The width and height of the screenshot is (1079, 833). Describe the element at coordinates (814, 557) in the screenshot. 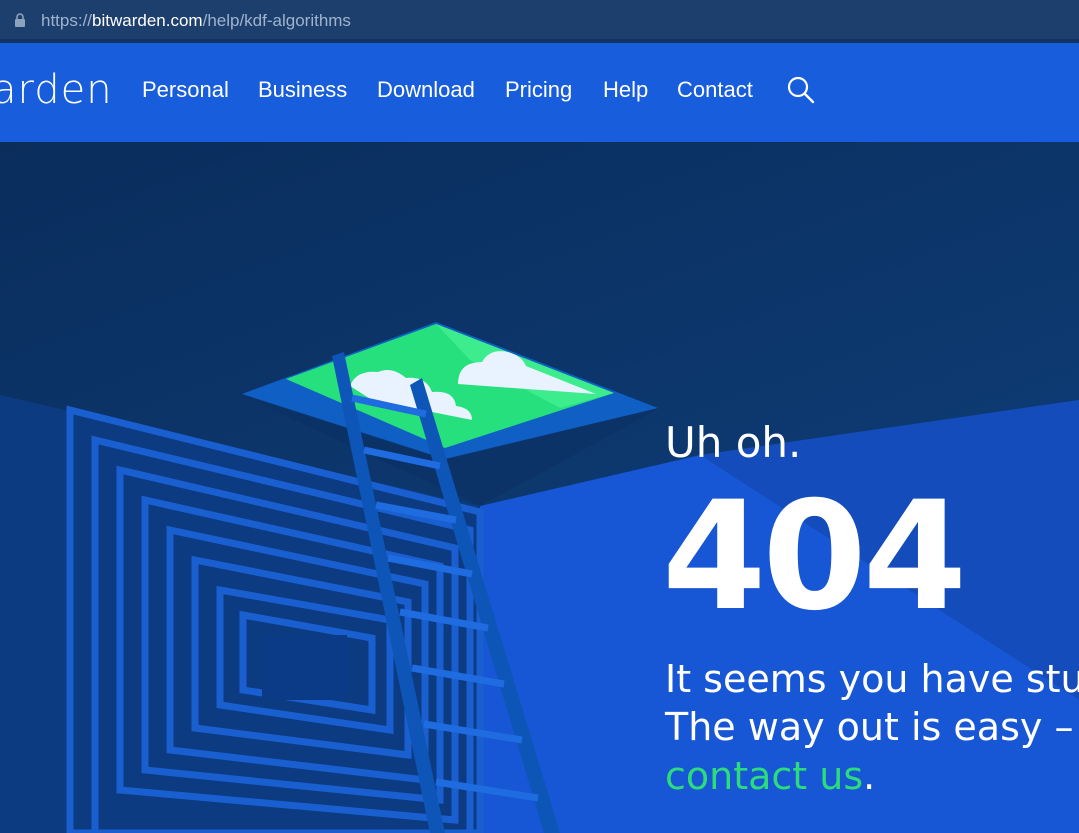

I see `error-code: 404` at that location.